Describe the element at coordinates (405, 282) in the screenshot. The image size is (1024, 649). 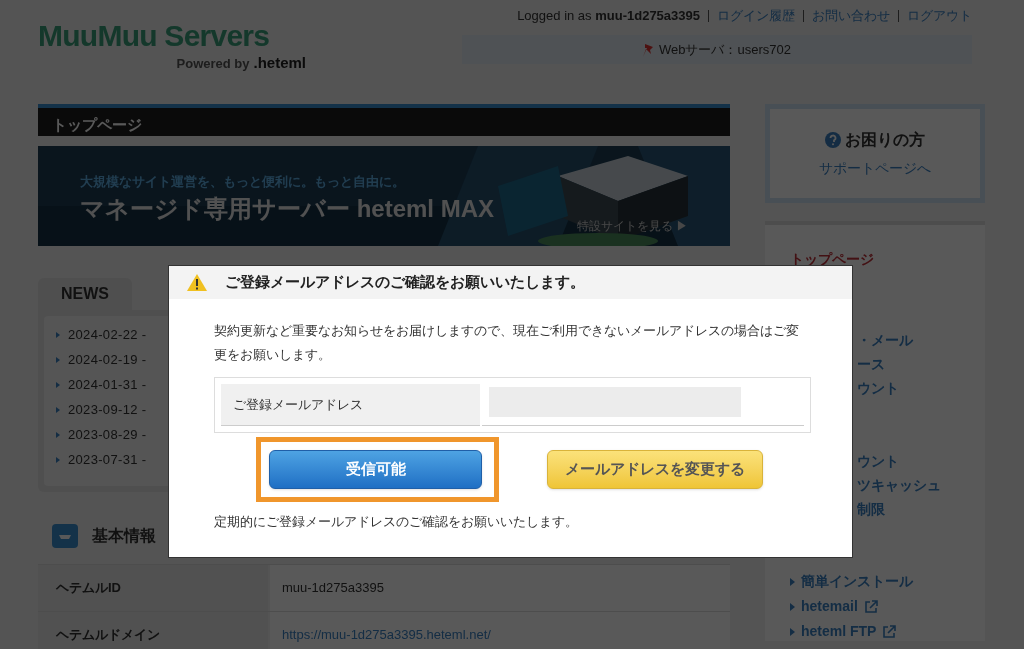
I see `modal-title: ご登録メールアドレスのご確認をお願いいたします。` at that location.